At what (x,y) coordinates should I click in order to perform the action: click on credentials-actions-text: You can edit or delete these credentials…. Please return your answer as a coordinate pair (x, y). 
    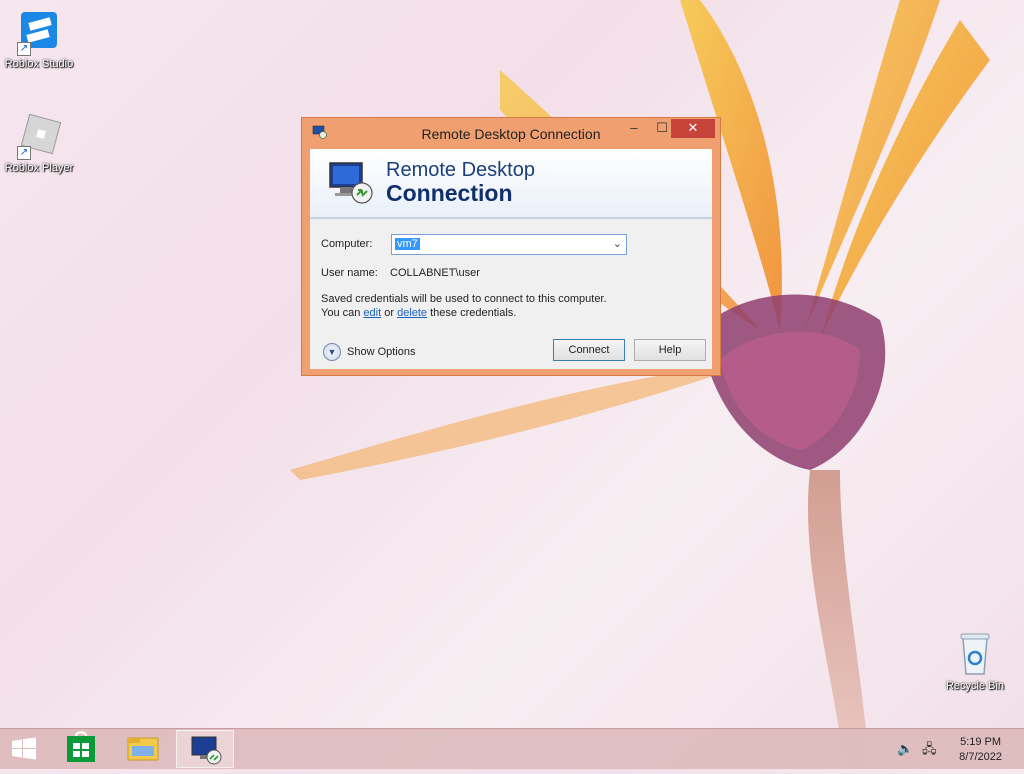
    Looking at the image, I should click on (418, 313).